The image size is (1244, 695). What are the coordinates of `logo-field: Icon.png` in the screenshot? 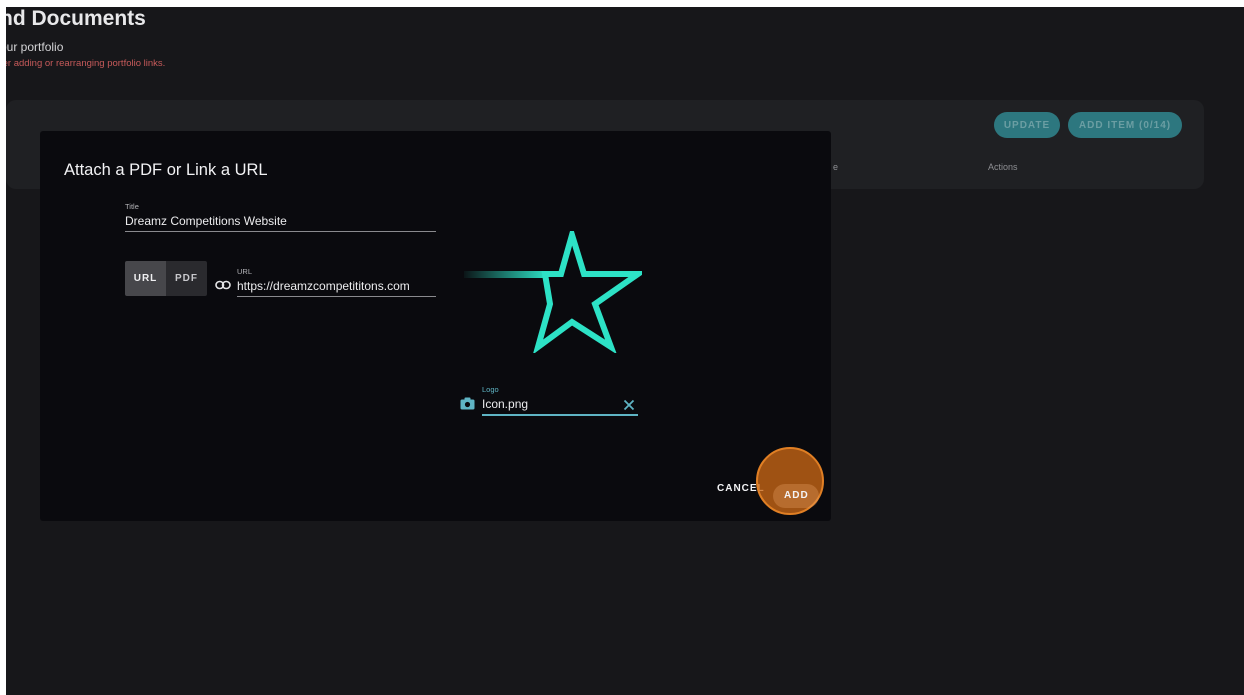 It's located at (505, 404).